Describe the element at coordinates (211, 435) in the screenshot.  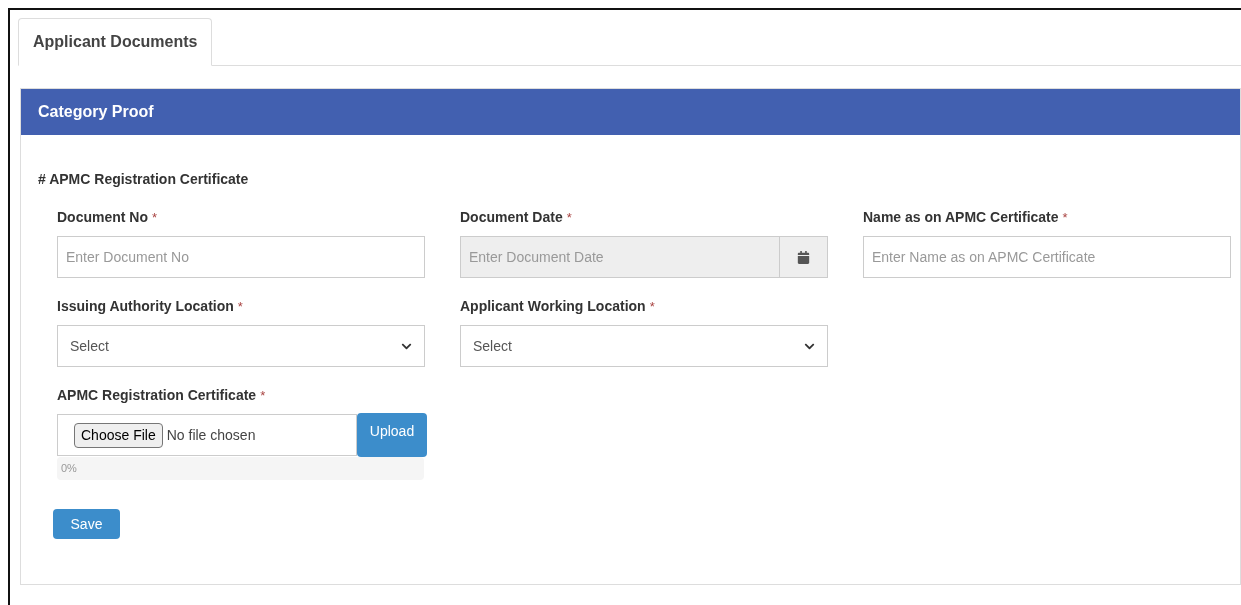
I see `file-status: No file chosen` at that location.